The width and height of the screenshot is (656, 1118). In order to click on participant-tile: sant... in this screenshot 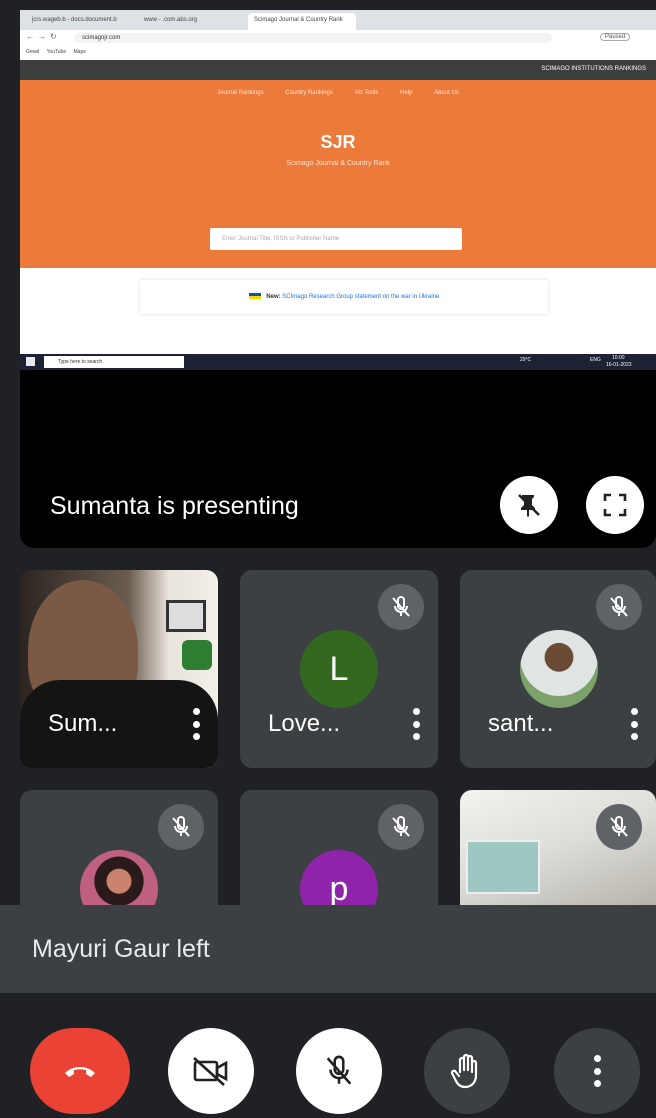, I will do `click(558, 669)`.